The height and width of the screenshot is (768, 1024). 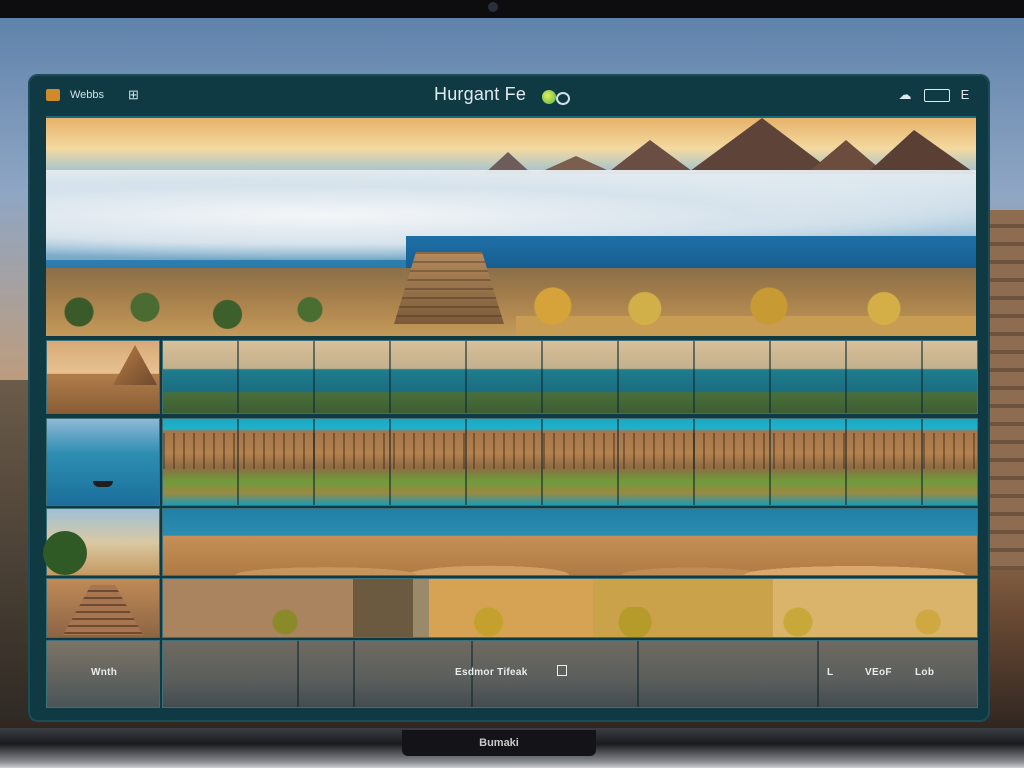 What do you see at coordinates (491, 672) in the screenshot?
I see `caption-middle: Esdmor Tifeak` at bounding box center [491, 672].